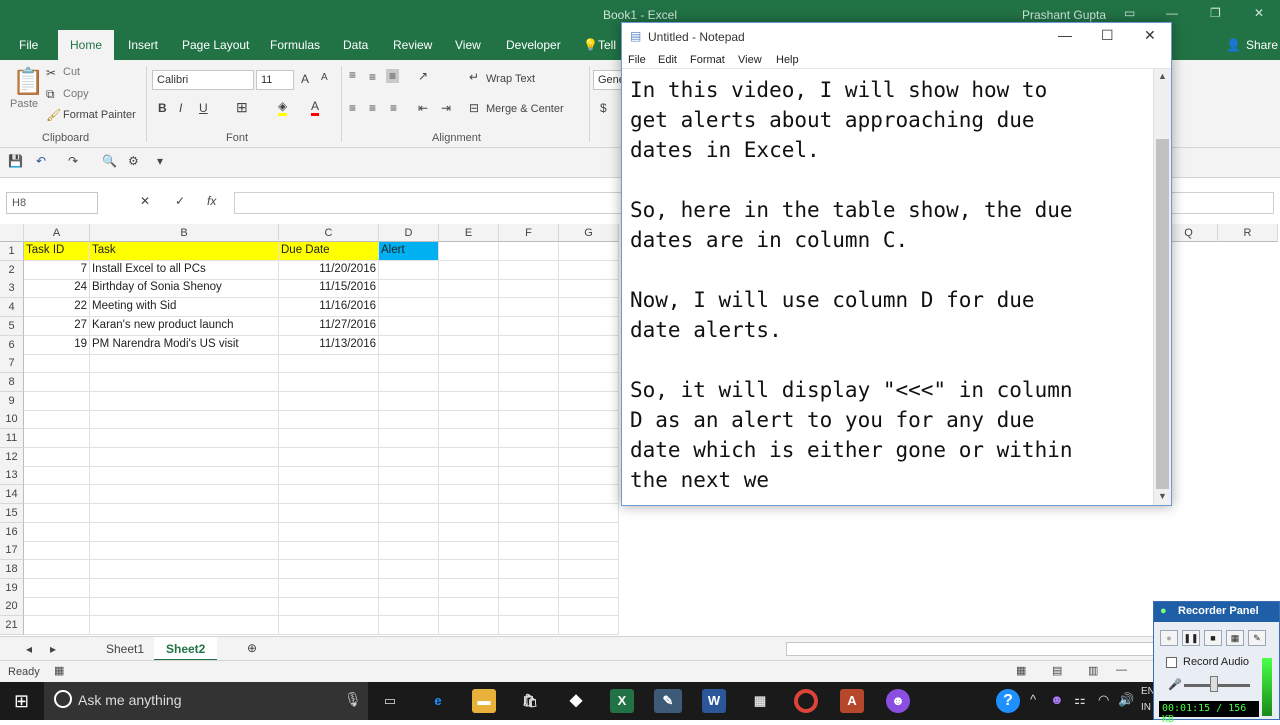 This screenshot has width=1280, height=725. I want to click on row-header: 13, so click(12, 476).